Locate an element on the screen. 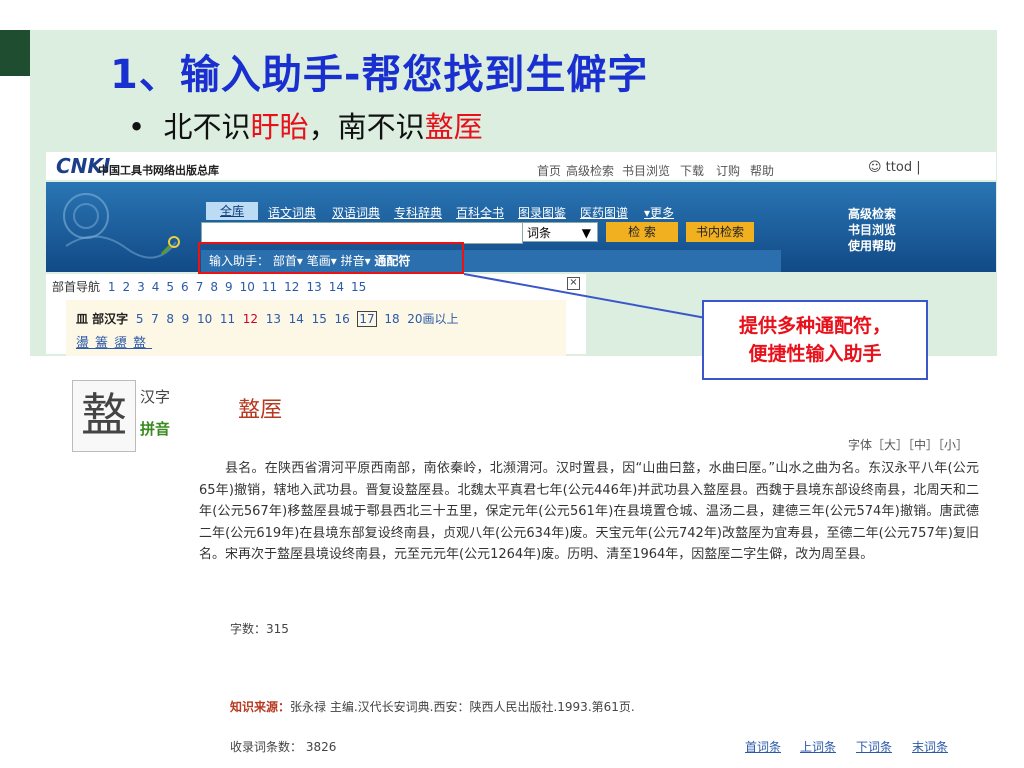 The image size is (1024, 768). stroke-16: 16 is located at coordinates (341, 319).